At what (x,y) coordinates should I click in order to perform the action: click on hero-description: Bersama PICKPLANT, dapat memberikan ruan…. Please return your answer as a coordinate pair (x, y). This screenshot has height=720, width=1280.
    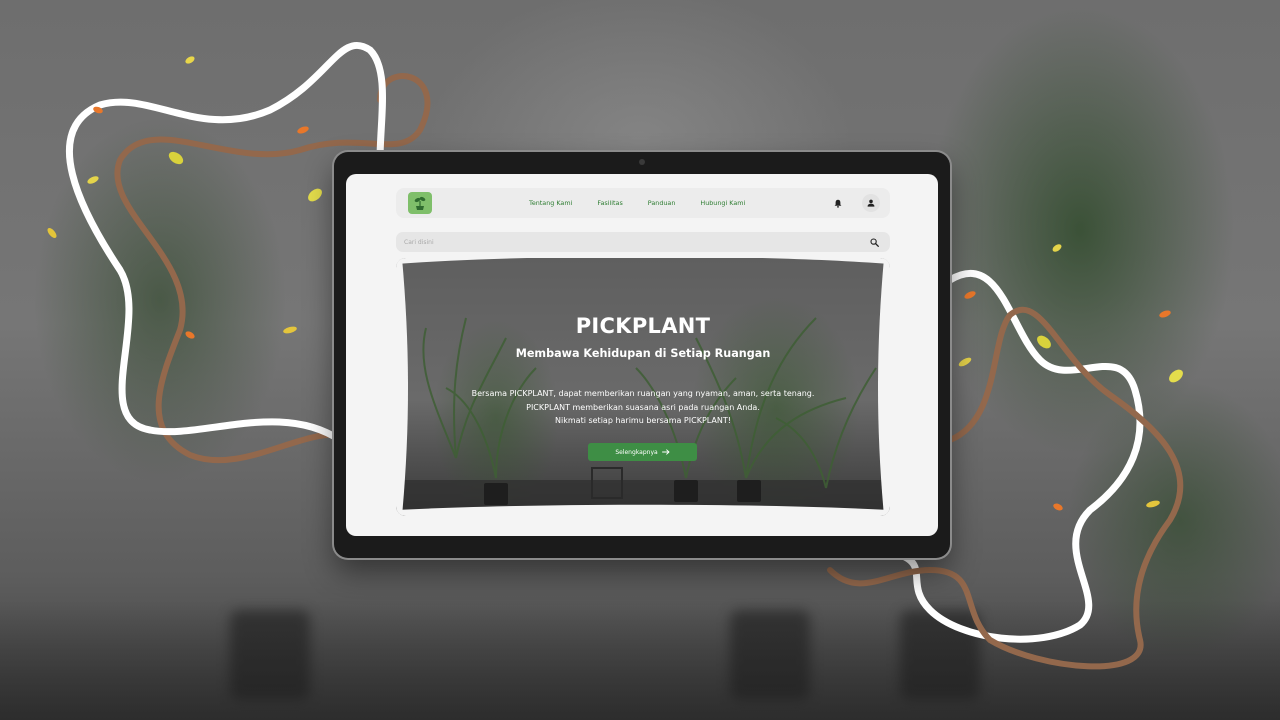
    Looking at the image, I should click on (643, 407).